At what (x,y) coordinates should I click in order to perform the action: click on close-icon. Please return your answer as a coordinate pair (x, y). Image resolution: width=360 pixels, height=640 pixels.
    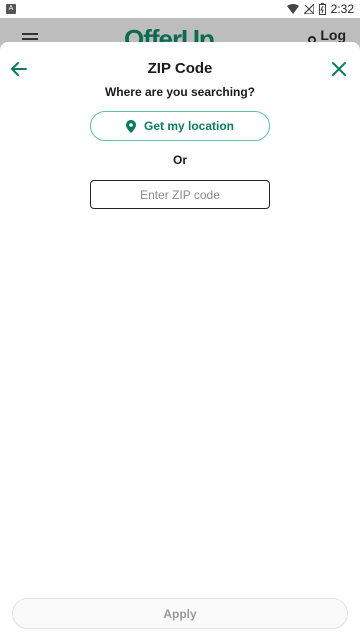
    Looking at the image, I should click on (339, 69).